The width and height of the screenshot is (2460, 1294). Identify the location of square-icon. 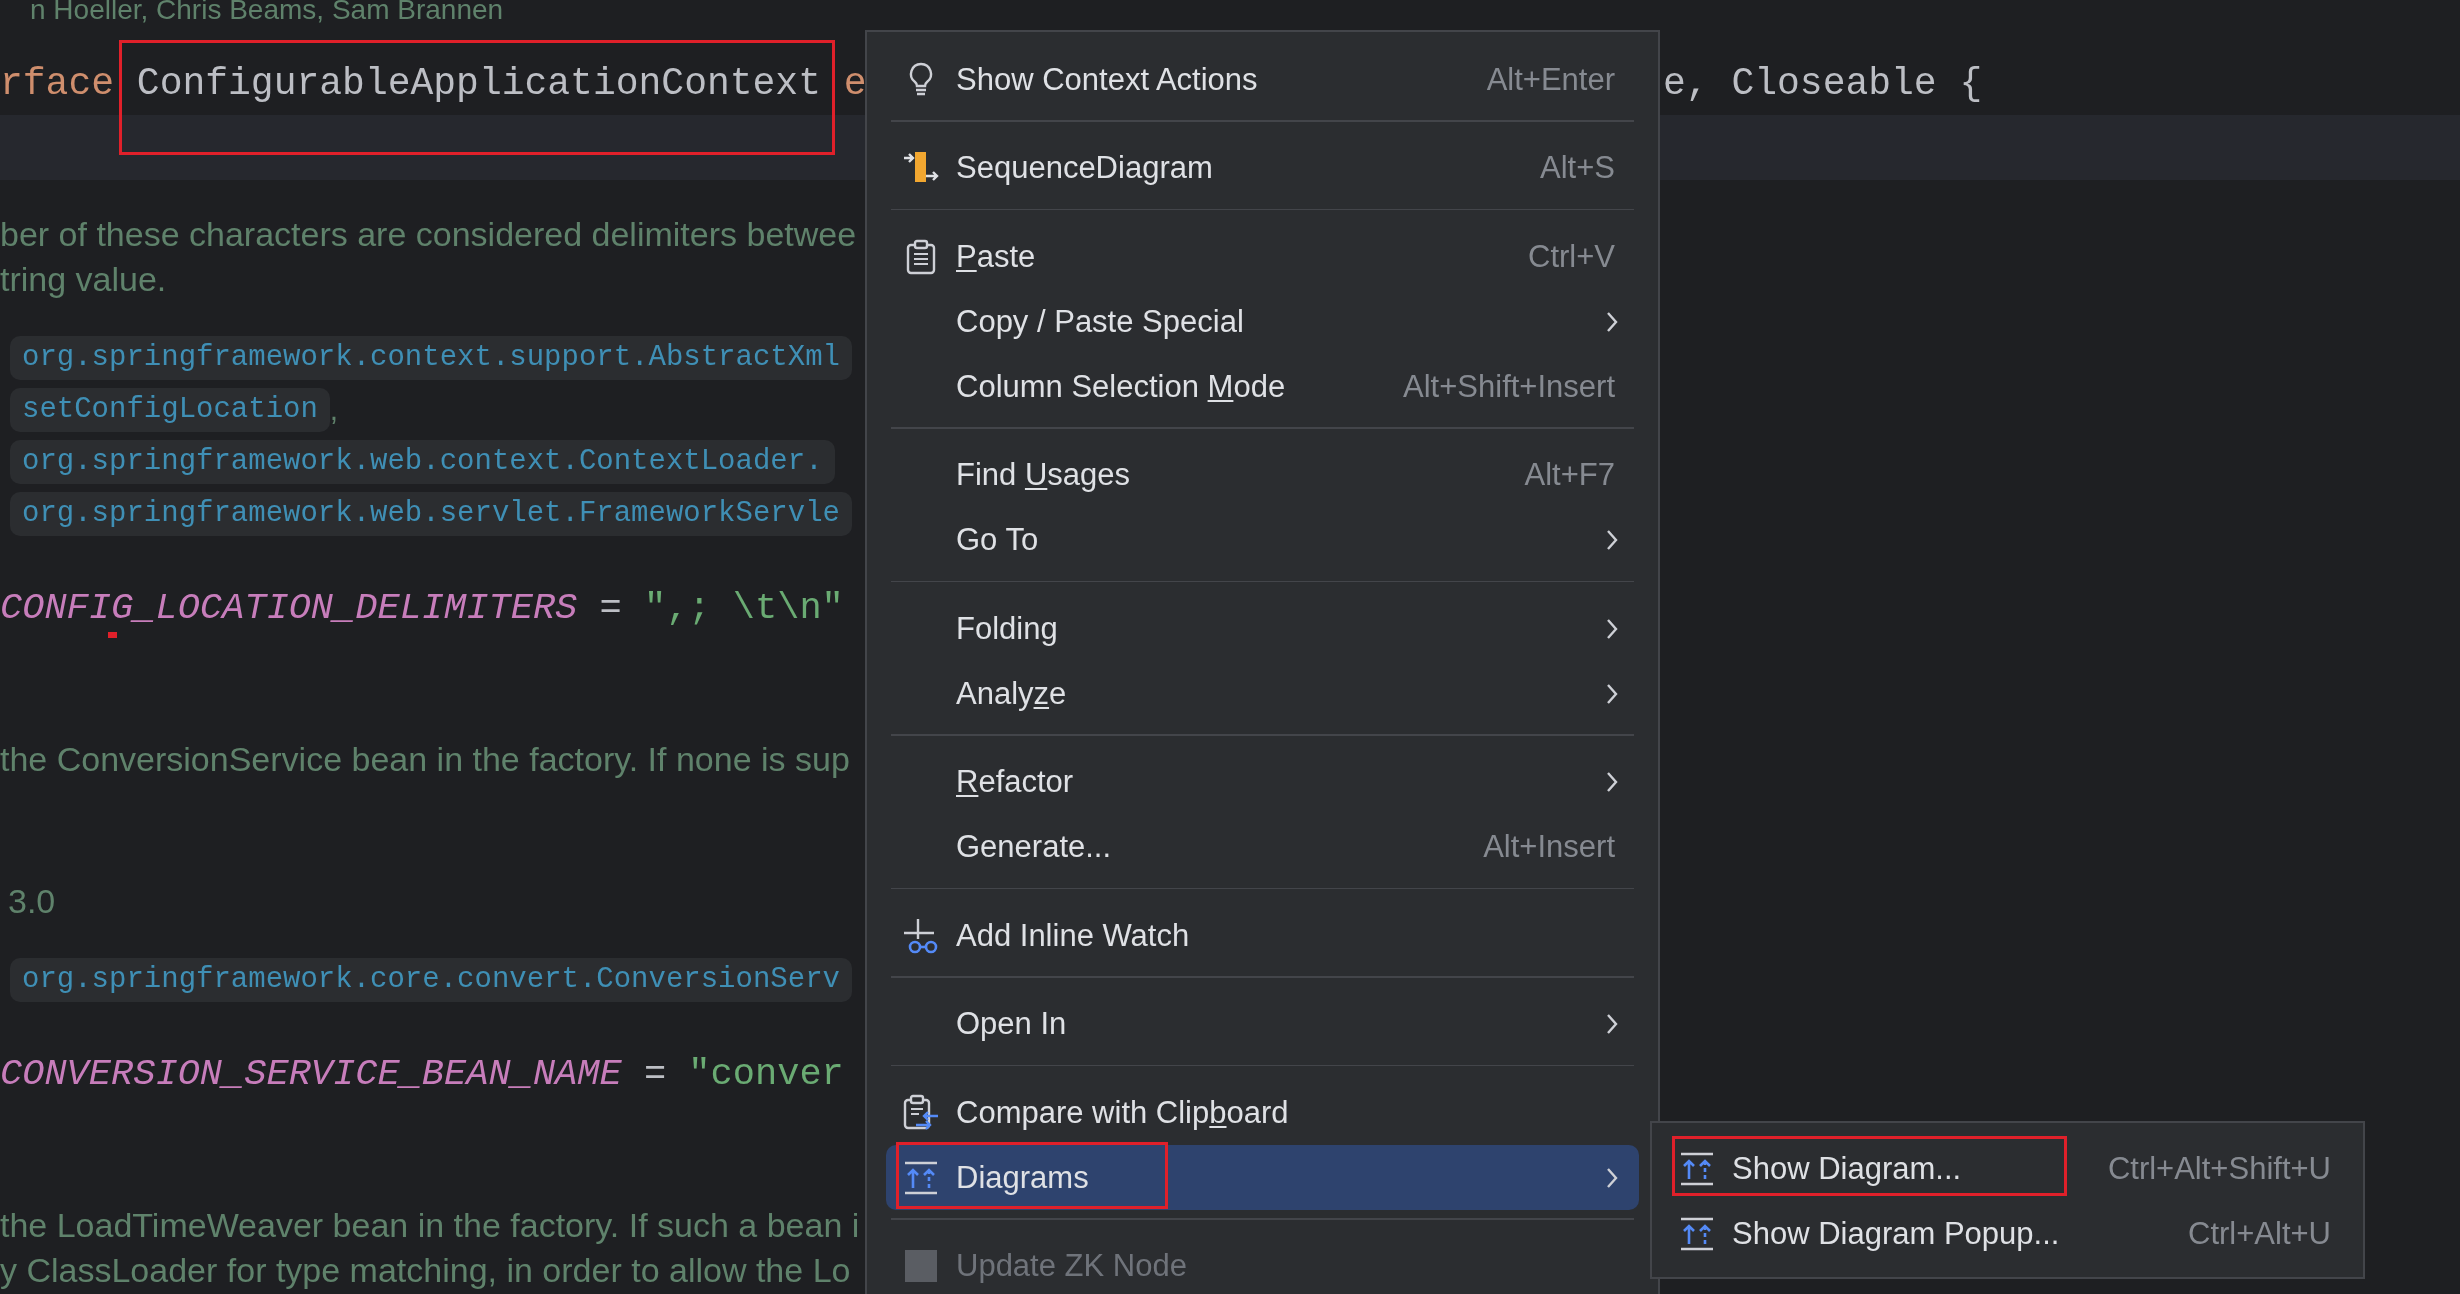
(921, 1266).